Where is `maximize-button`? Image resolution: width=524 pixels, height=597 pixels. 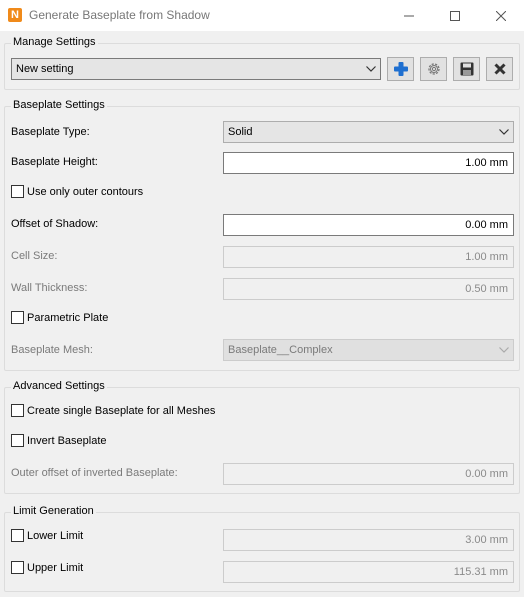
maximize-button is located at coordinates (455, 15).